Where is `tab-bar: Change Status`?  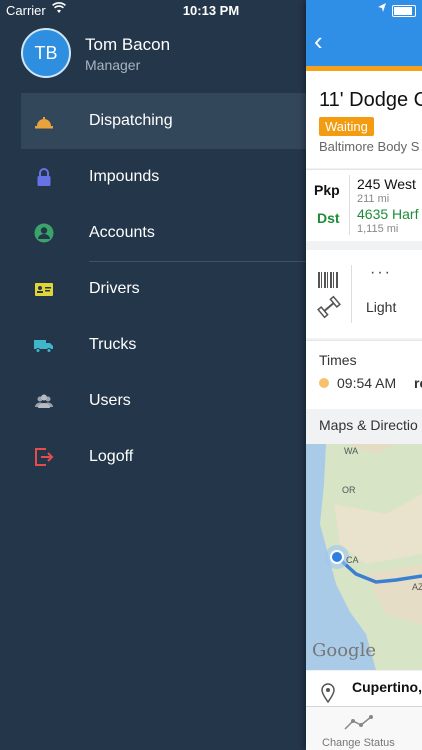
tab-bar: Change Status is located at coordinates (364, 728).